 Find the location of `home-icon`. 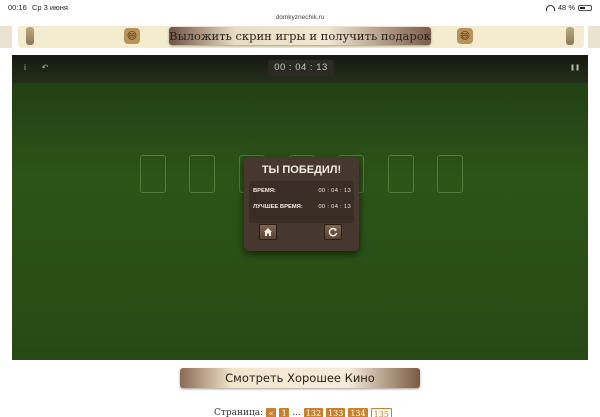

home-icon is located at coordinates (268, 232).